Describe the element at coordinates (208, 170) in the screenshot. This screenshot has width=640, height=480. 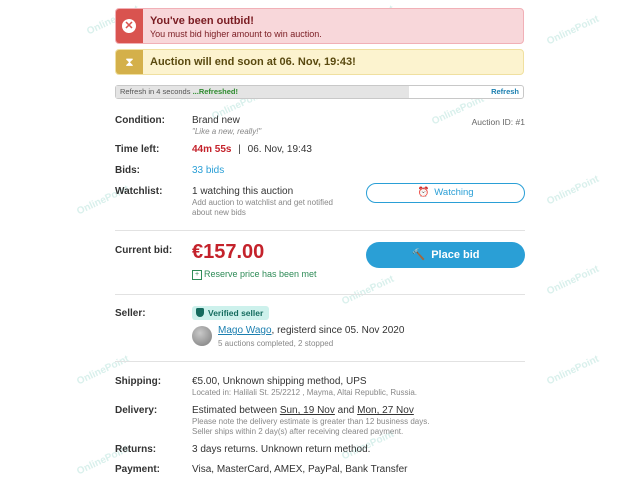
I see `bids-link: 33 bids` at that location.